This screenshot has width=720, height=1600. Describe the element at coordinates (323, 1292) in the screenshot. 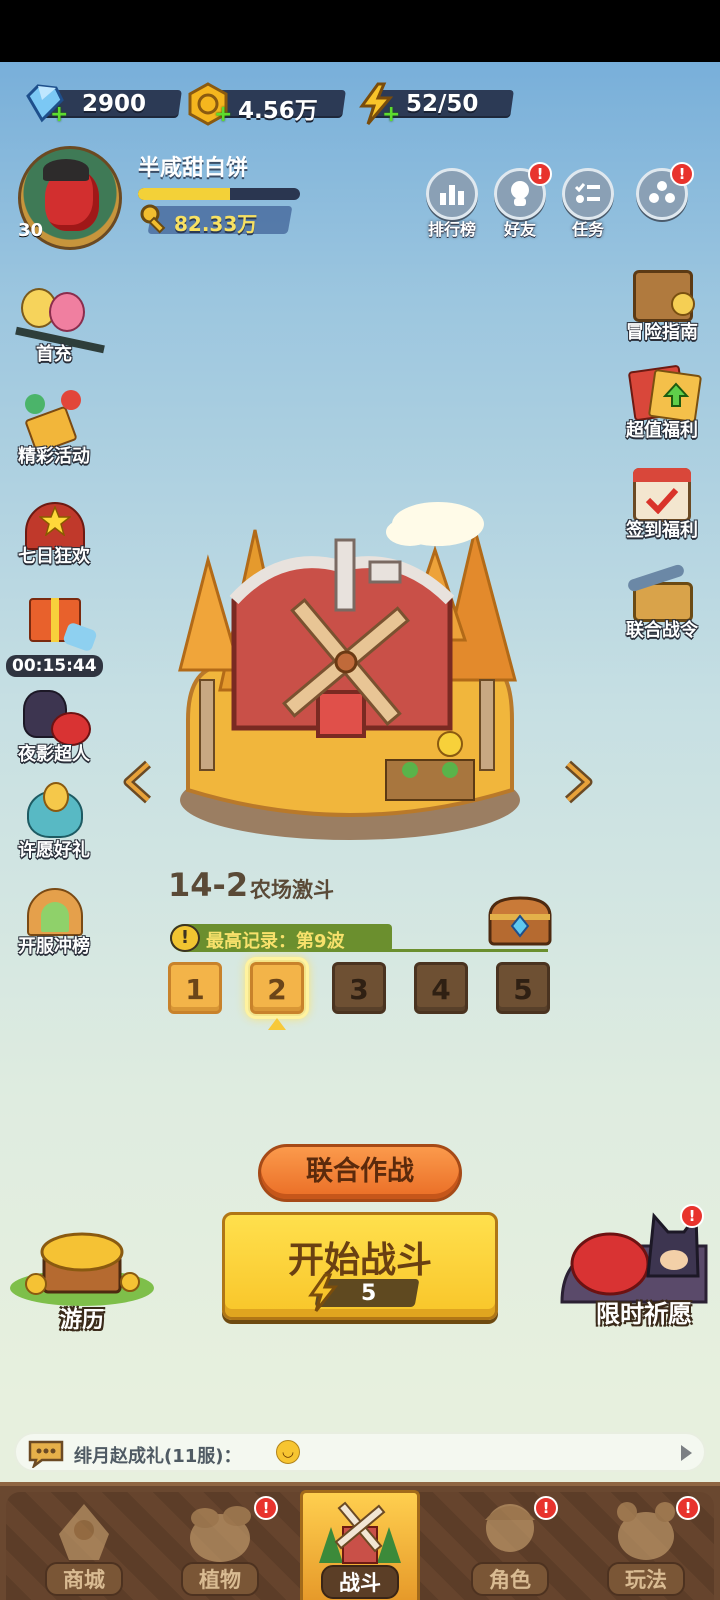

I see `energy-cost-lightning-icon` at that location.